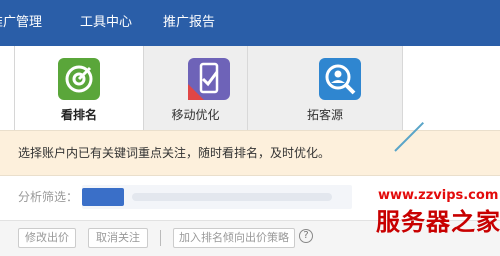 The image size is (500, 256). Describe the element at coordinates (78, 115) in the screenshot. I see `tab-label-view-ranking: 看排名` at that location.